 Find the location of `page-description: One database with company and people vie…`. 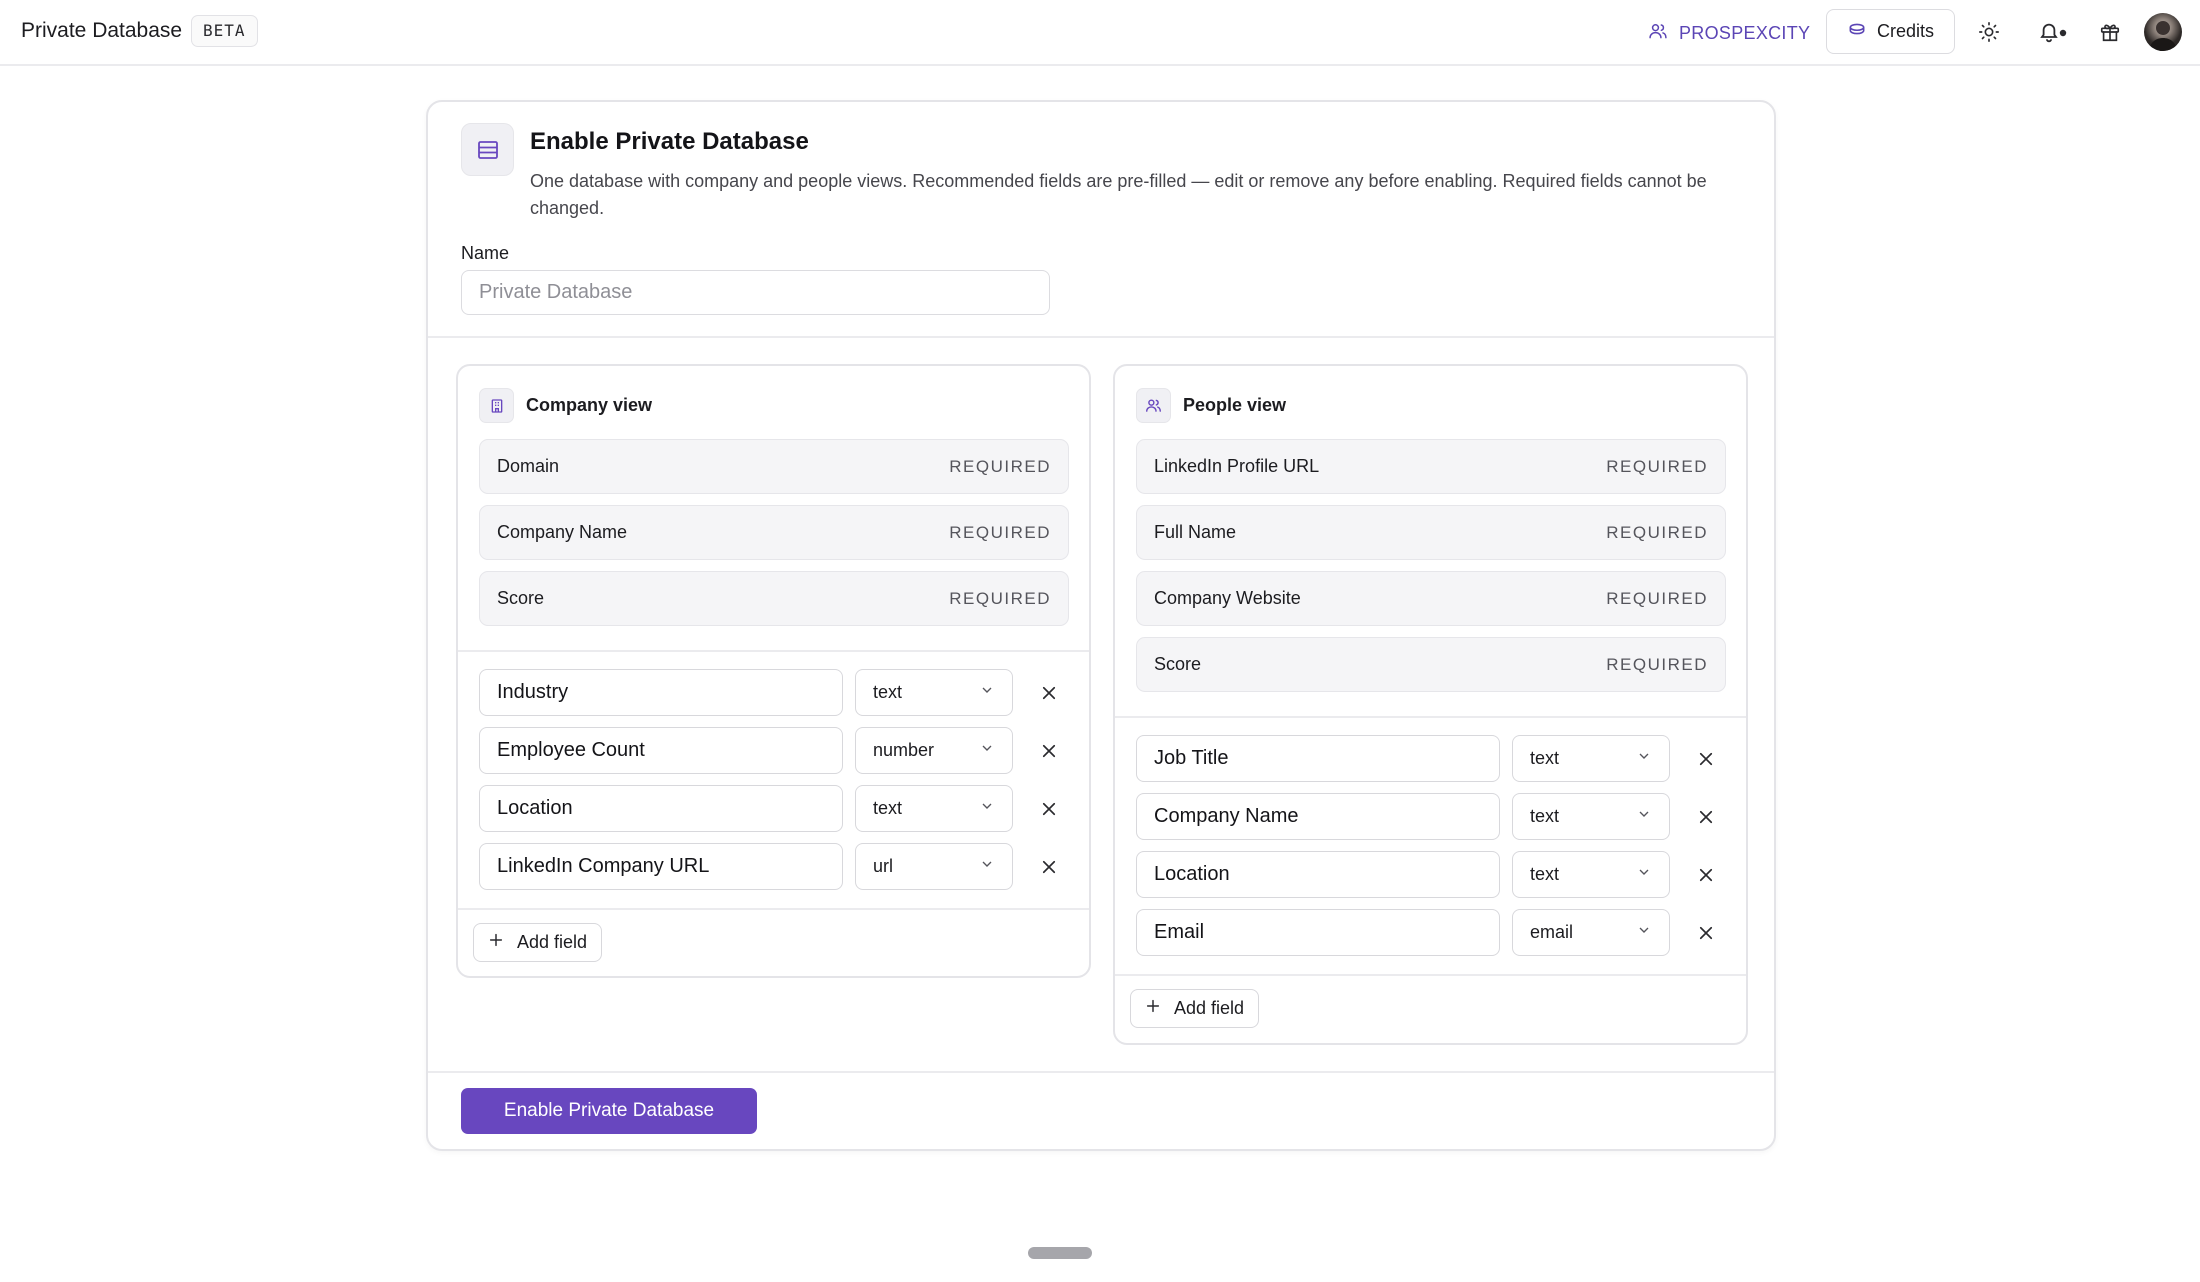

page-description: One database with company and people vie… is located at coordinates (1118, 194).